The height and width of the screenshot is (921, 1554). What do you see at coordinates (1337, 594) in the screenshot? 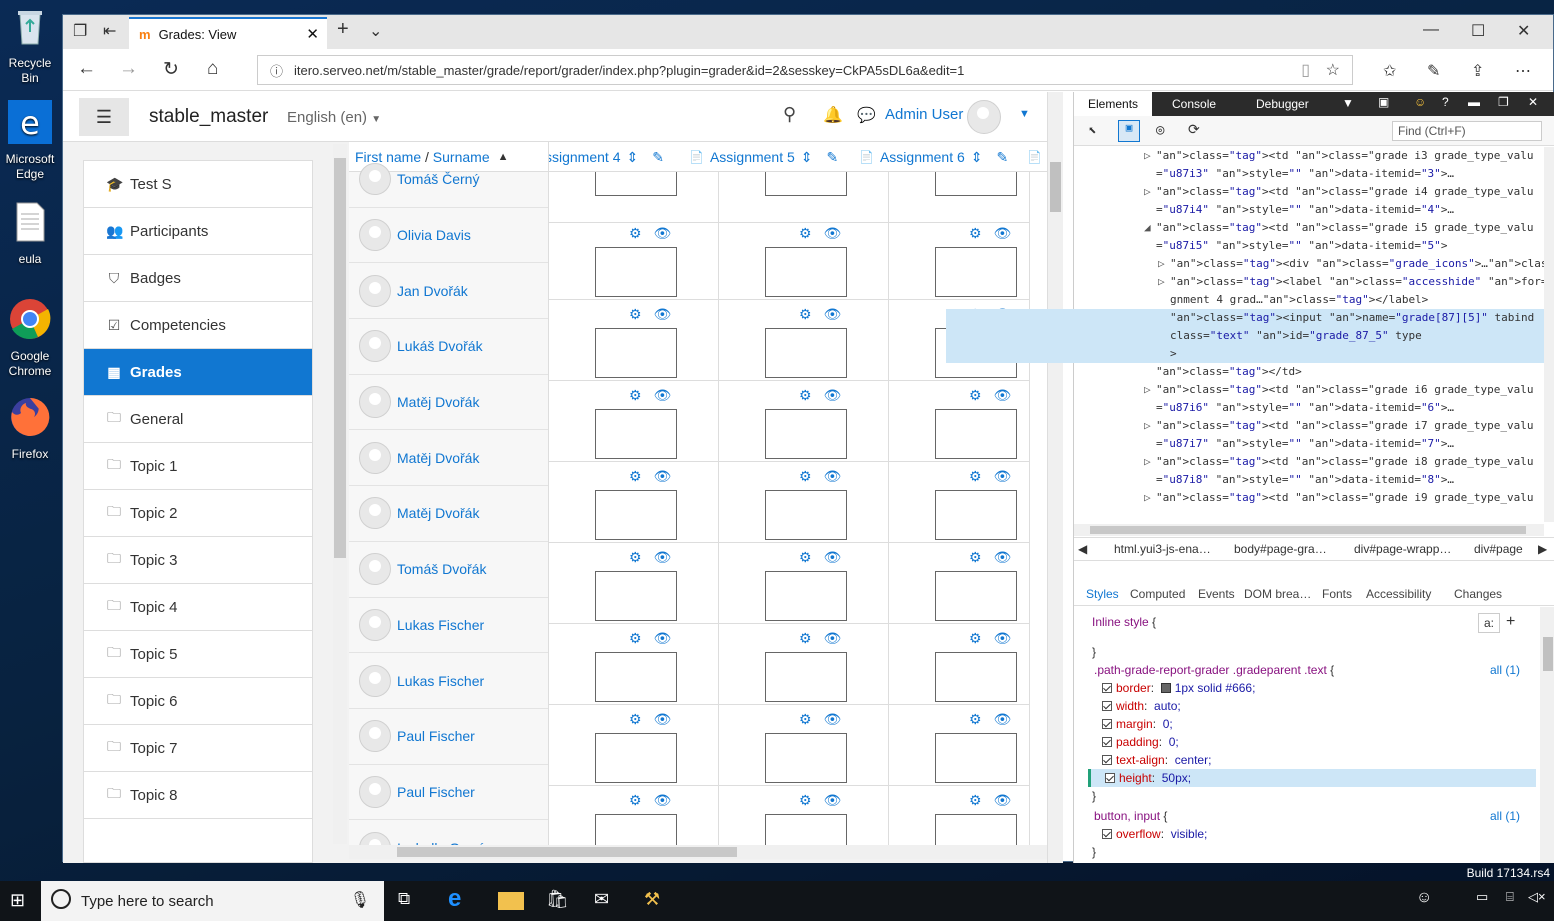
I see `style-subtab: Fonts` at bounding box center [1337, 594].